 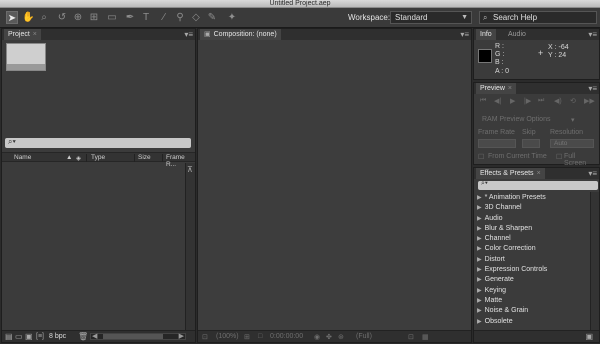 I want to click on sort-ascending-icon: ▲, so click(x=69, y=157).